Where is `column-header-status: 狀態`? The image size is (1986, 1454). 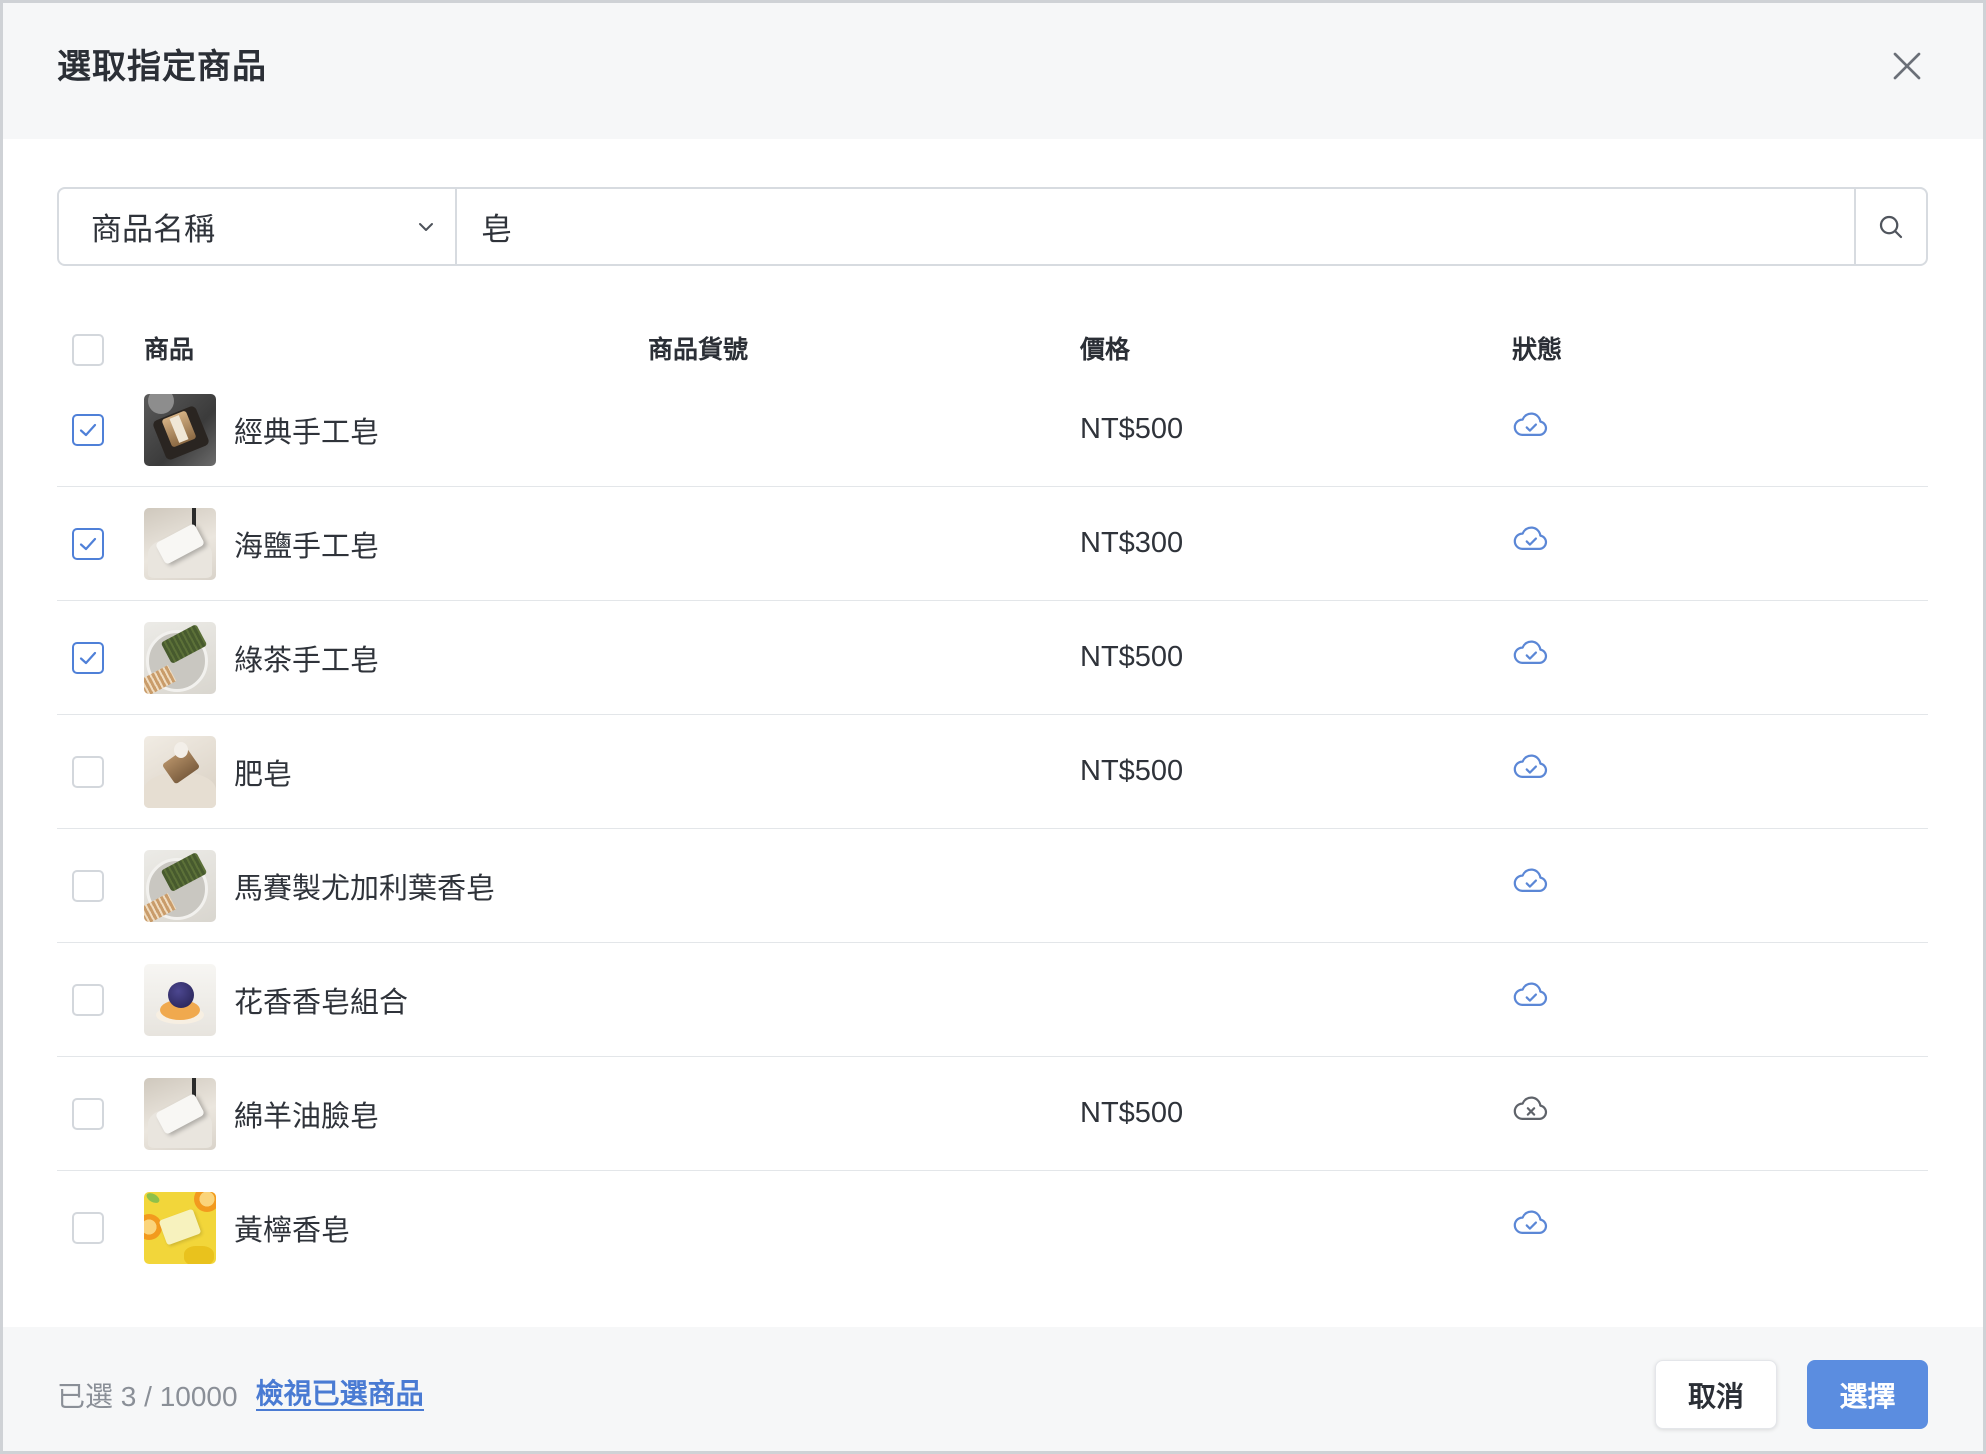 column-header-status: 狀態 is located at coordinates (1537, 350).